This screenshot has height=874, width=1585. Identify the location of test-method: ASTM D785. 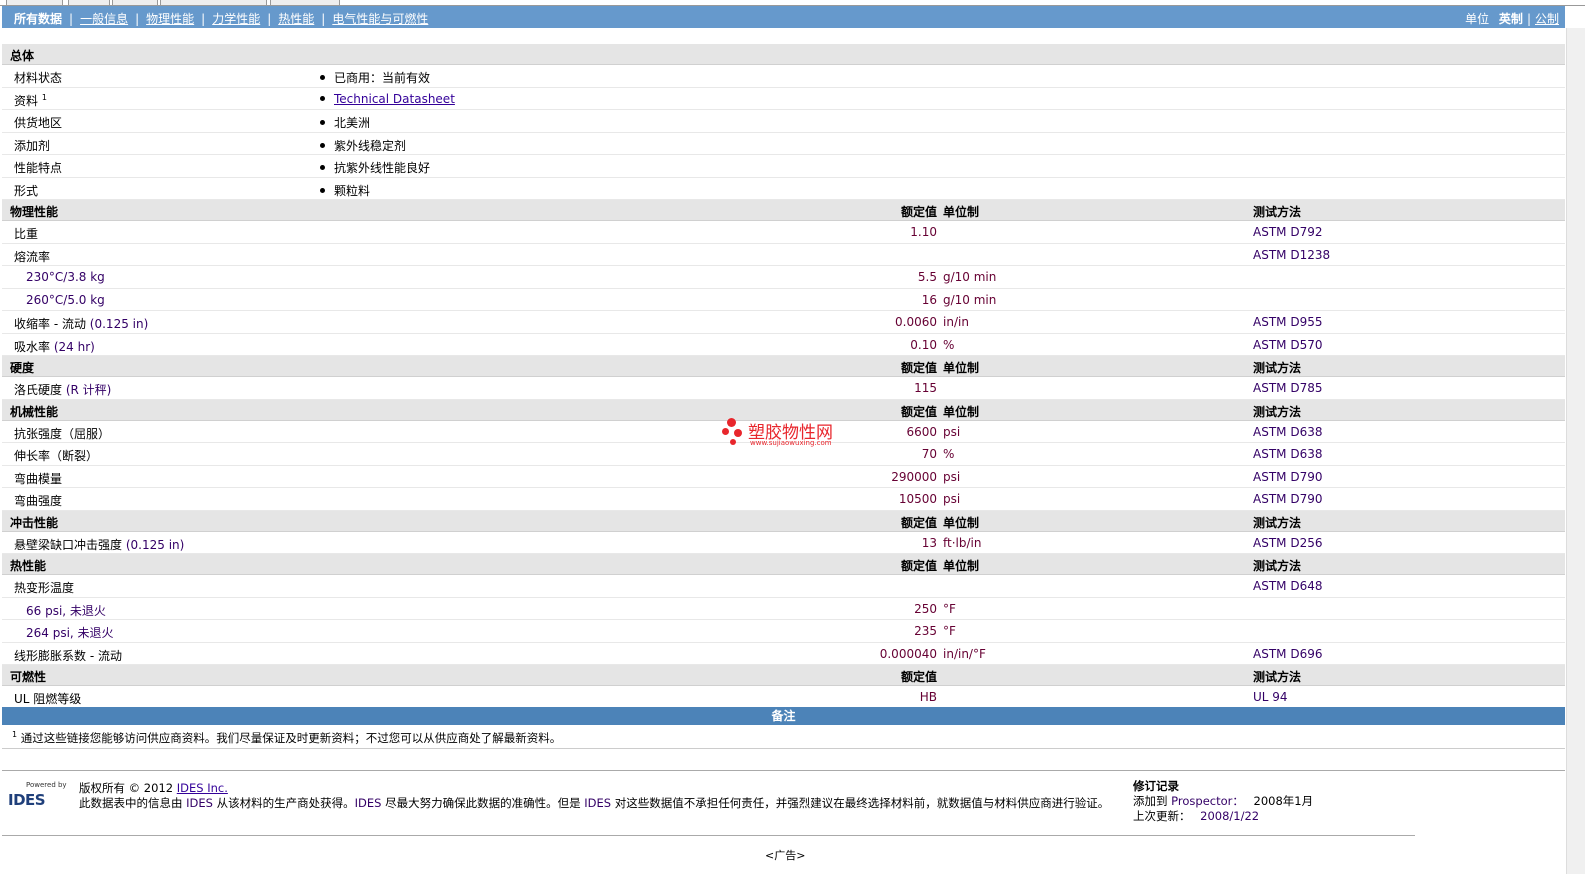
(1288, 388).